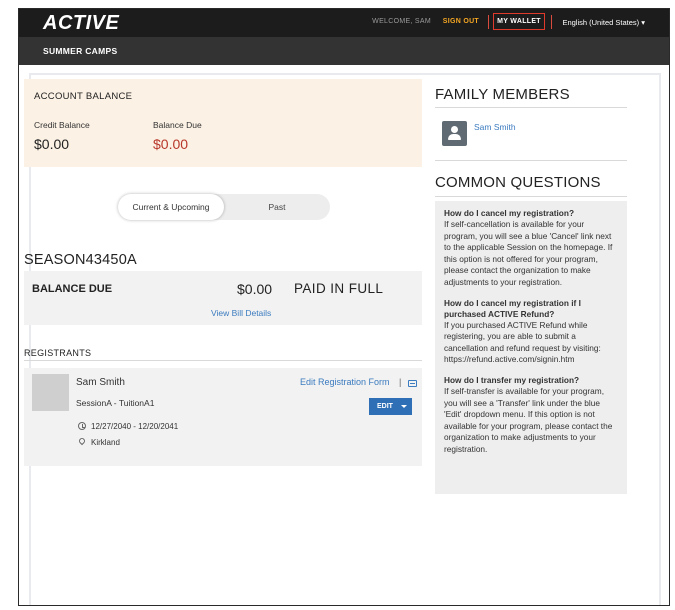 This screenshot has height=610, width=675. I want to click on active-logo: ACTIVE, so click(81, 23).